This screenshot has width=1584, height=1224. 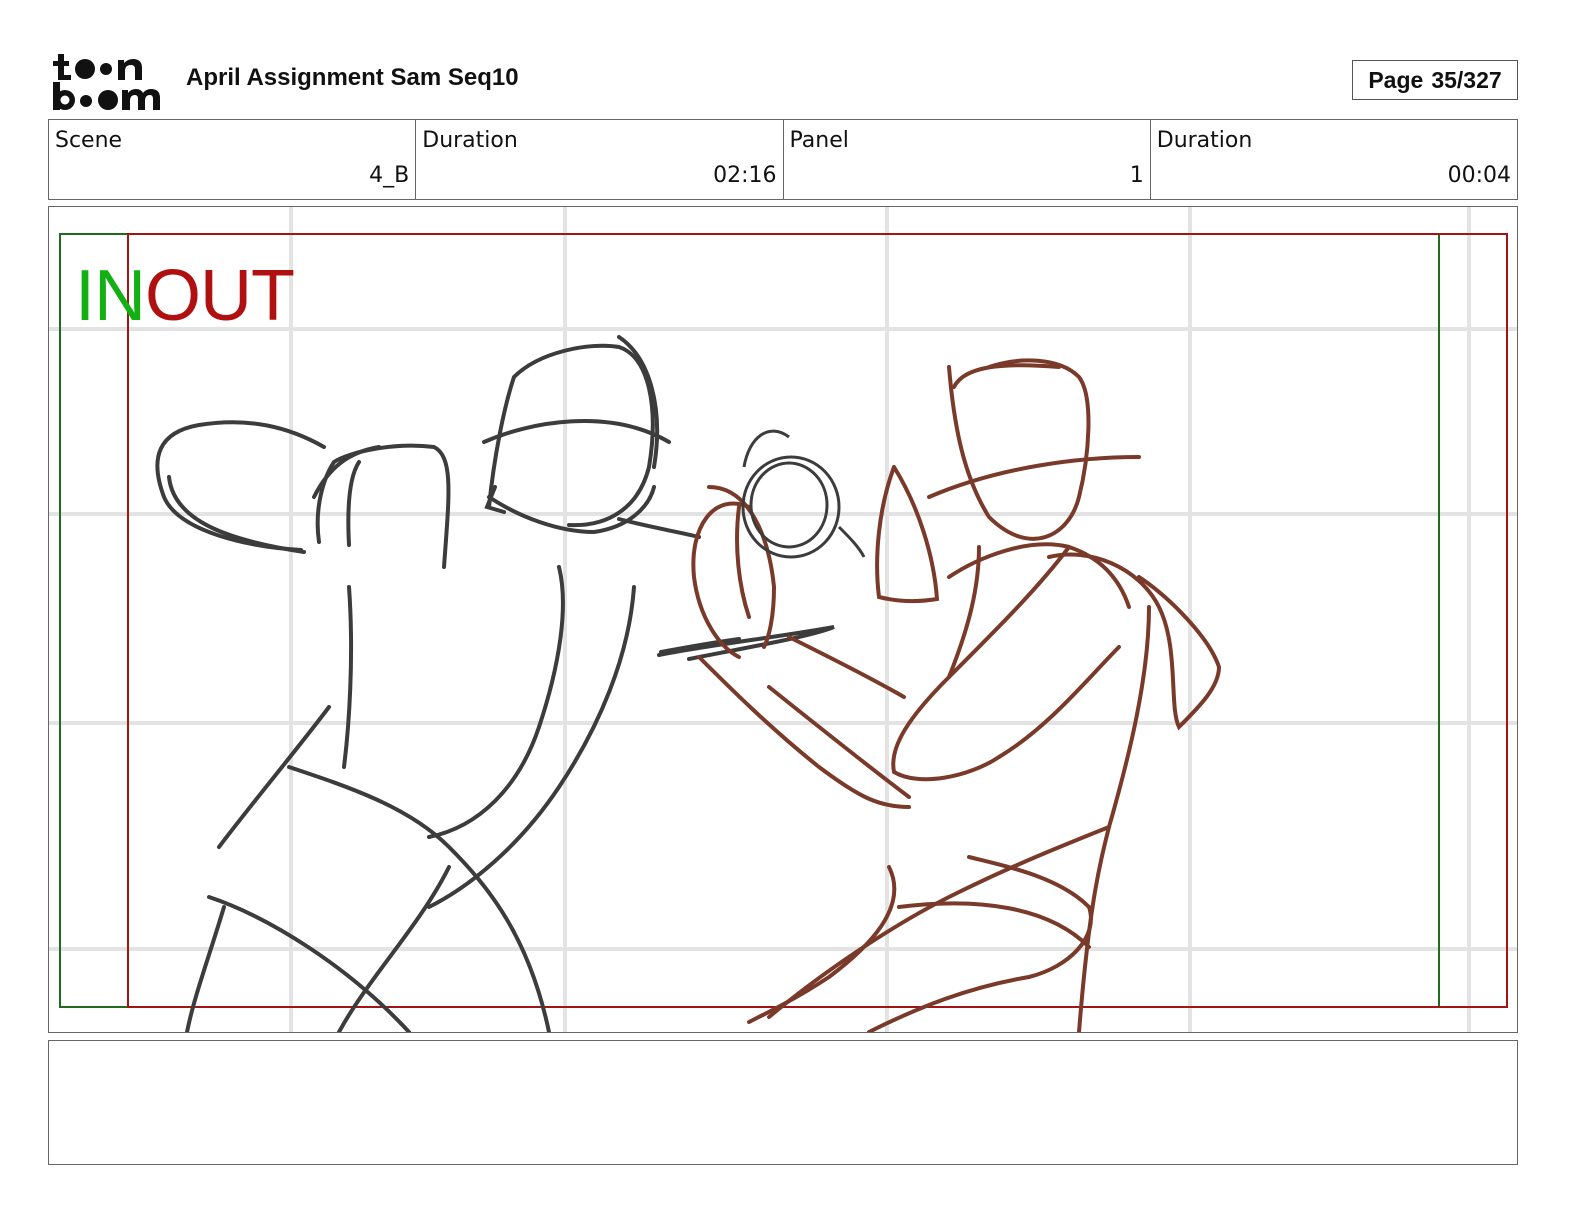 I want to click on panel-duration-value: 00:04, so click(x=1479, y=175).